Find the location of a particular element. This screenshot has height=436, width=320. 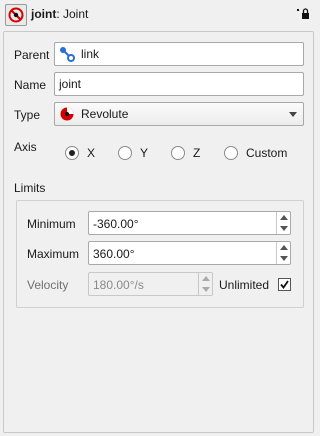

revolute-icon is located at coordinates (67, 114).